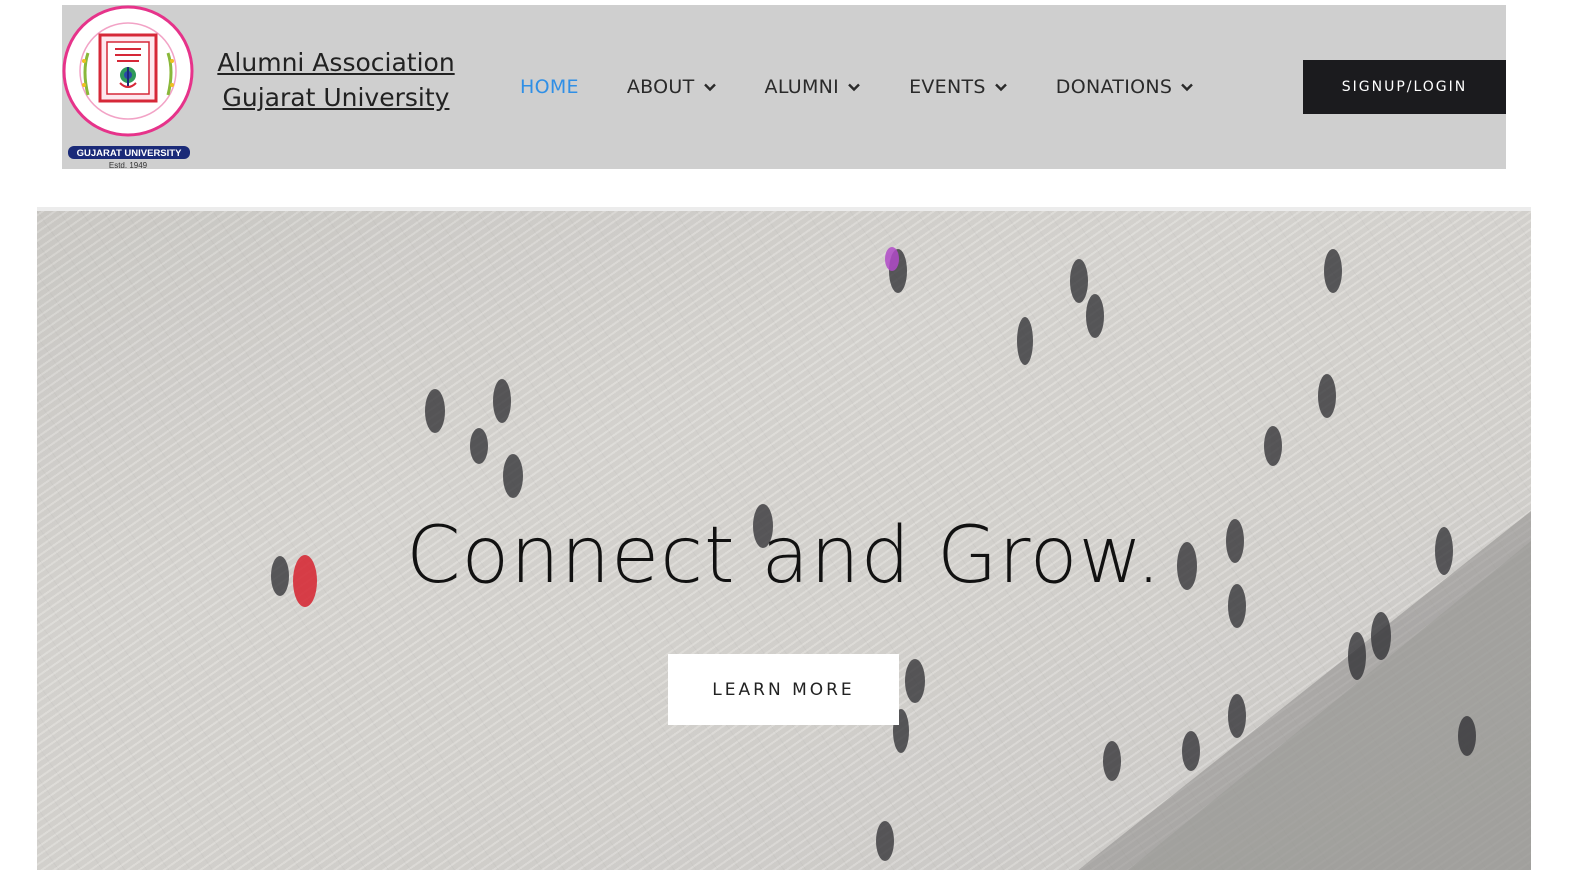 The width and height of the screenshot is (1596, 870). Describe the element at coordinates (947, 87) in the screenshot. I see `nav-item-label: EVENTS` at that location.